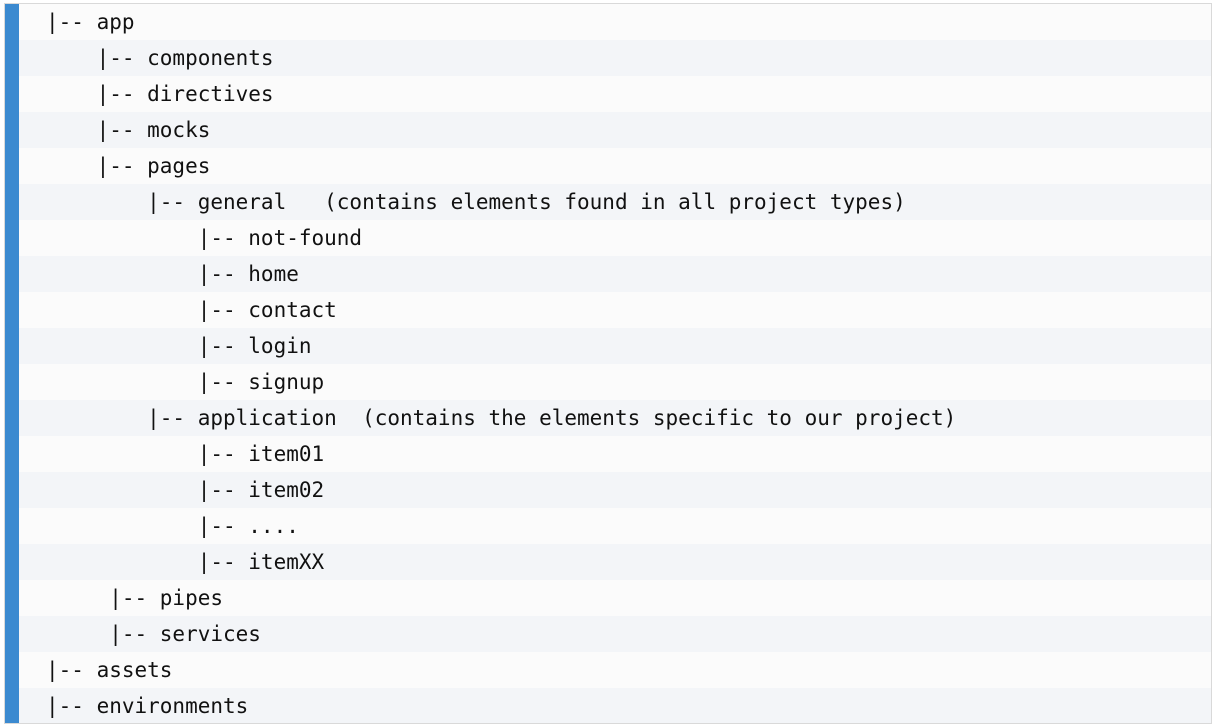 The width and height of the screenshot is (1217, 726). I want to click on tree-line-environments: |-- environments, so click(615, 705).